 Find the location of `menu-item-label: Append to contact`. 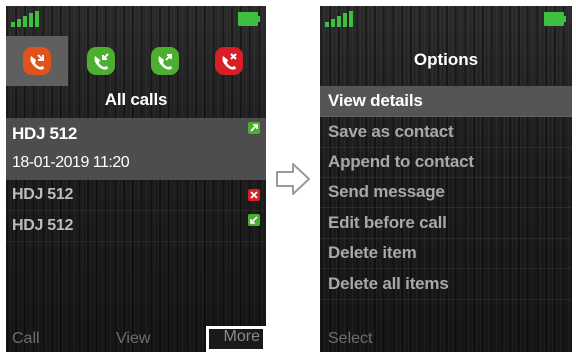

menu-item-label: Append to contact is located at coordinates (401, 161).